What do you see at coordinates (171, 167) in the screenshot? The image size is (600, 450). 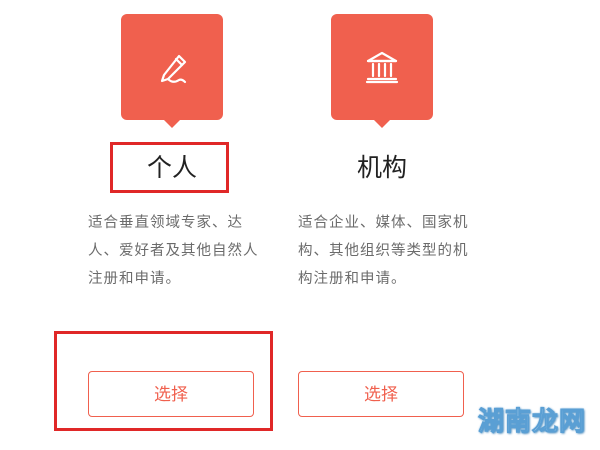 I see `card-title-personal: 个人` at bounding box center [171, 167].